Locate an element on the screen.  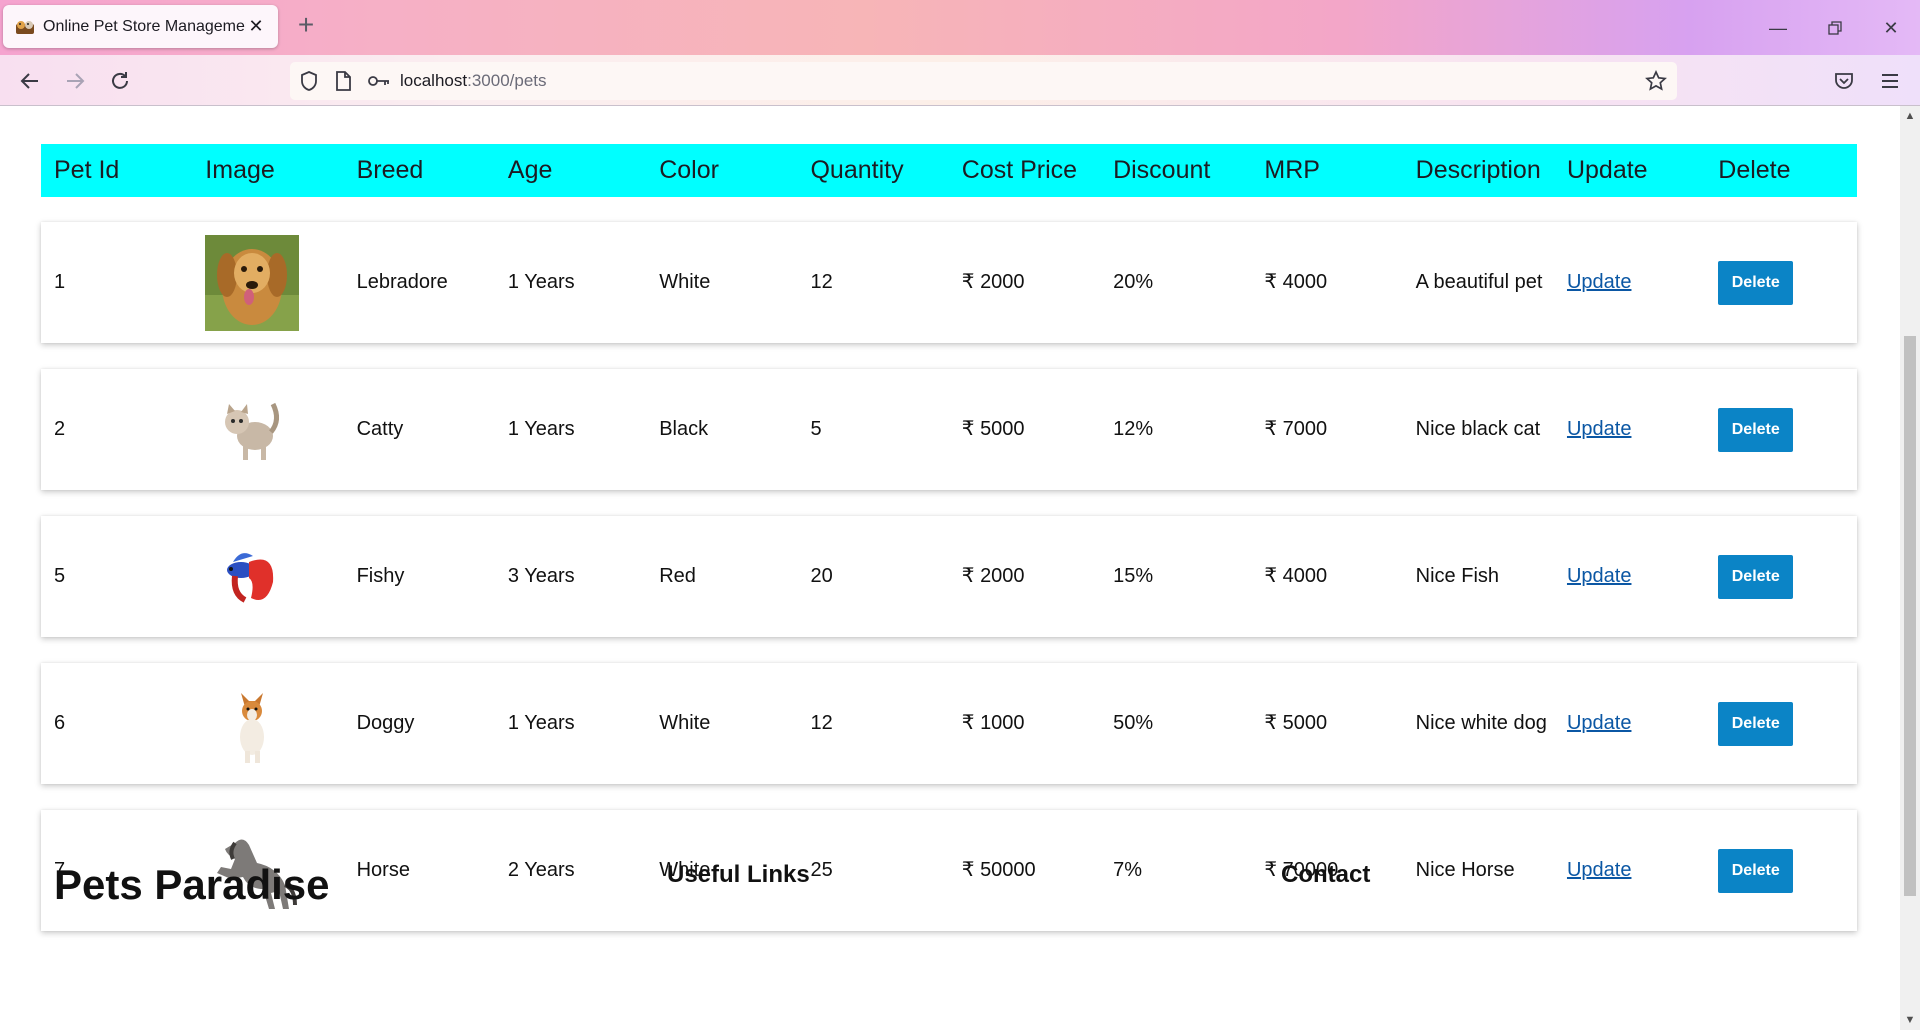
header-age: Age is located at coordinates (530, 170).